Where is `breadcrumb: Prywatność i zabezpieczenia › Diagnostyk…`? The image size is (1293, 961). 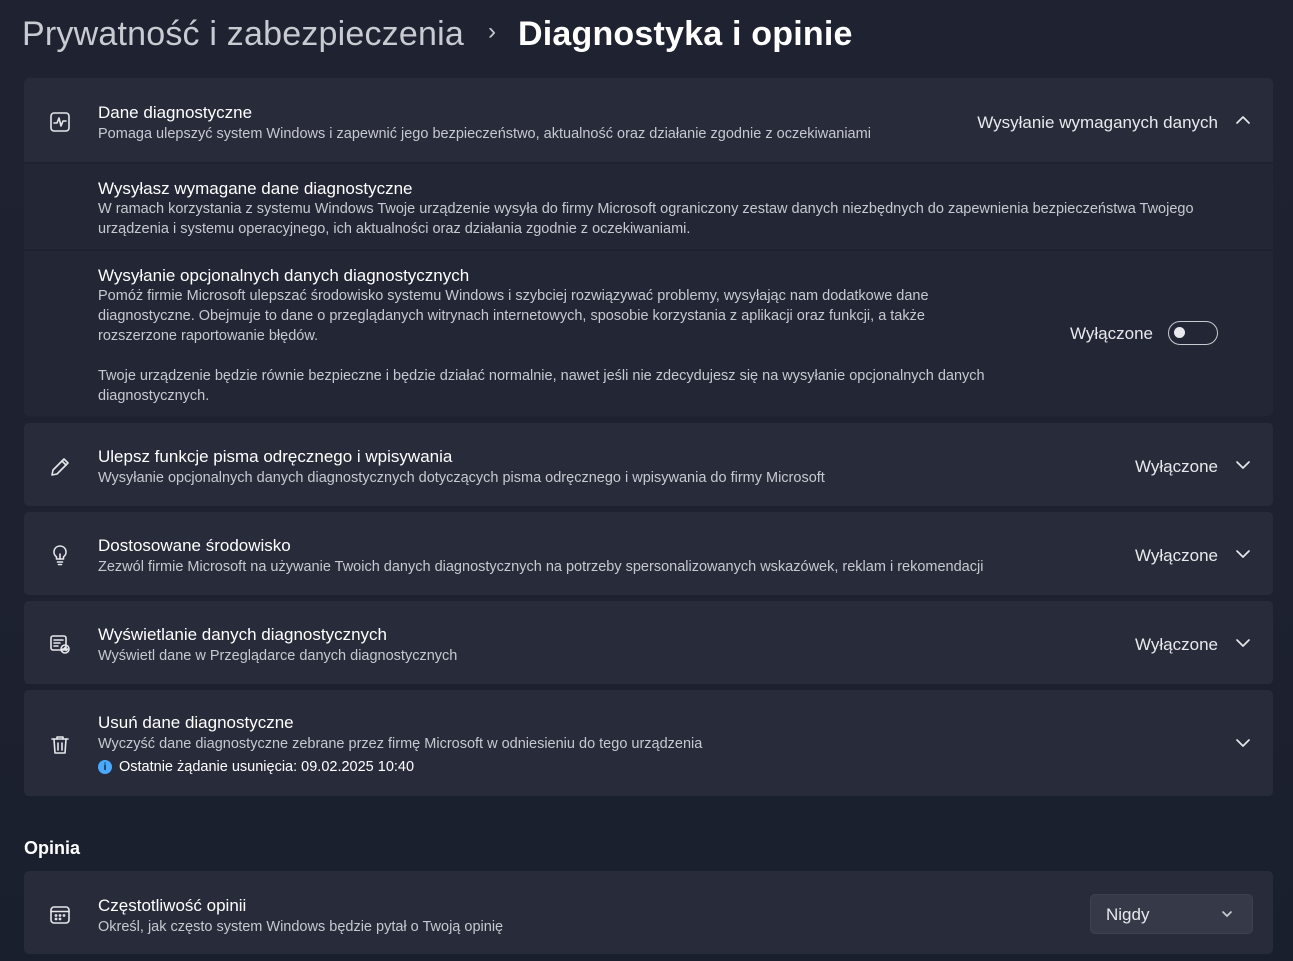 breadcrumb: Prywatność i zabezpieczenia › Diagnostyk… is located at coordinates (437, 34).